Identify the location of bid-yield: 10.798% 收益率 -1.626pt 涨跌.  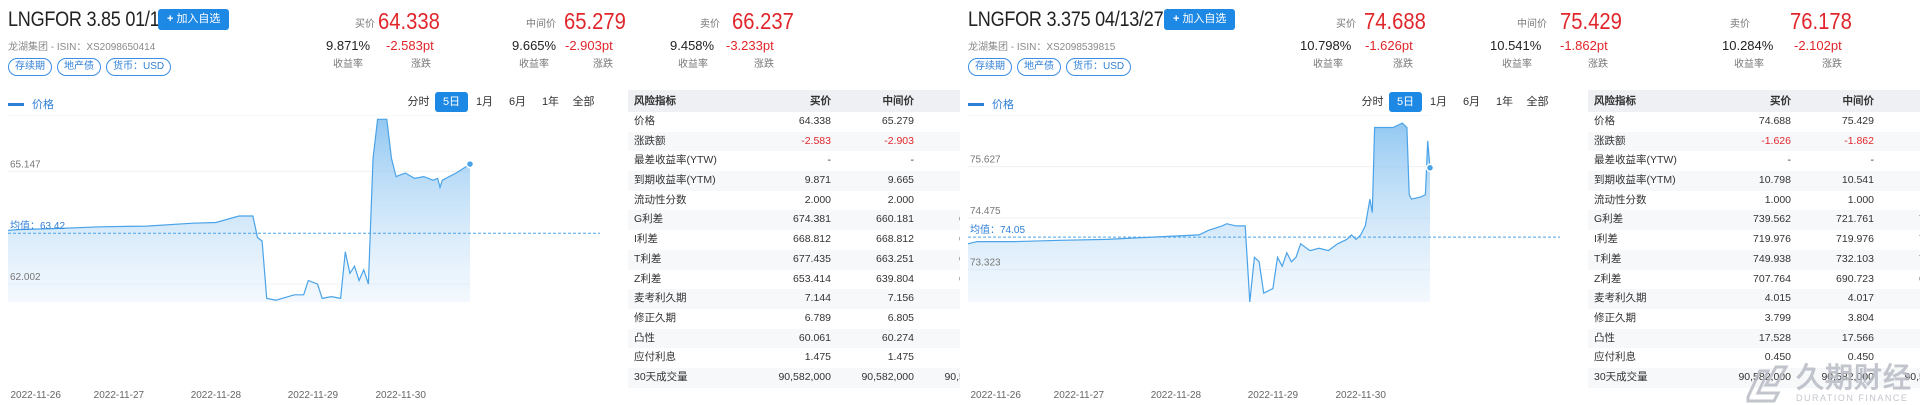
(1356, 54).